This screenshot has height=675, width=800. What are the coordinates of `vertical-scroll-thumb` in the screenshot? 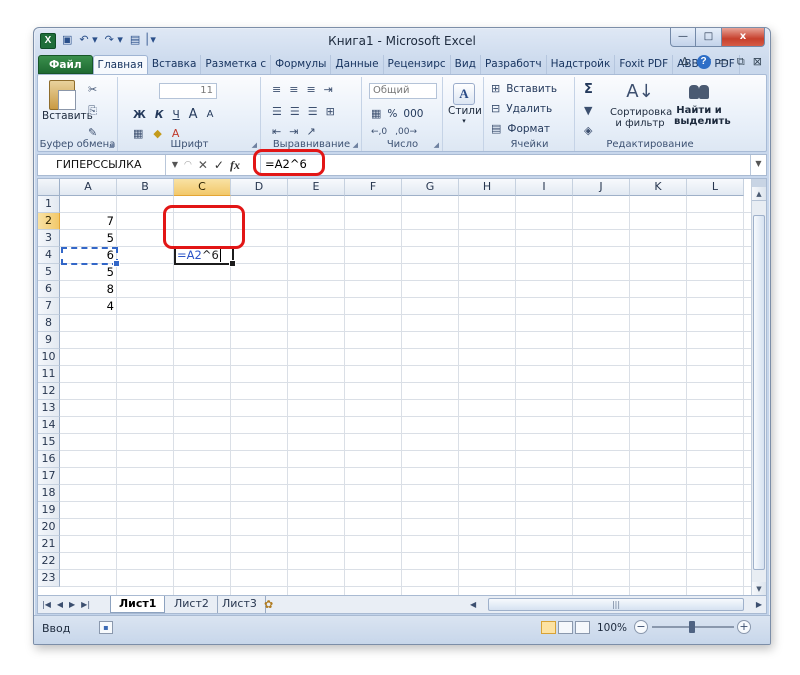 It's located at (759, 392).